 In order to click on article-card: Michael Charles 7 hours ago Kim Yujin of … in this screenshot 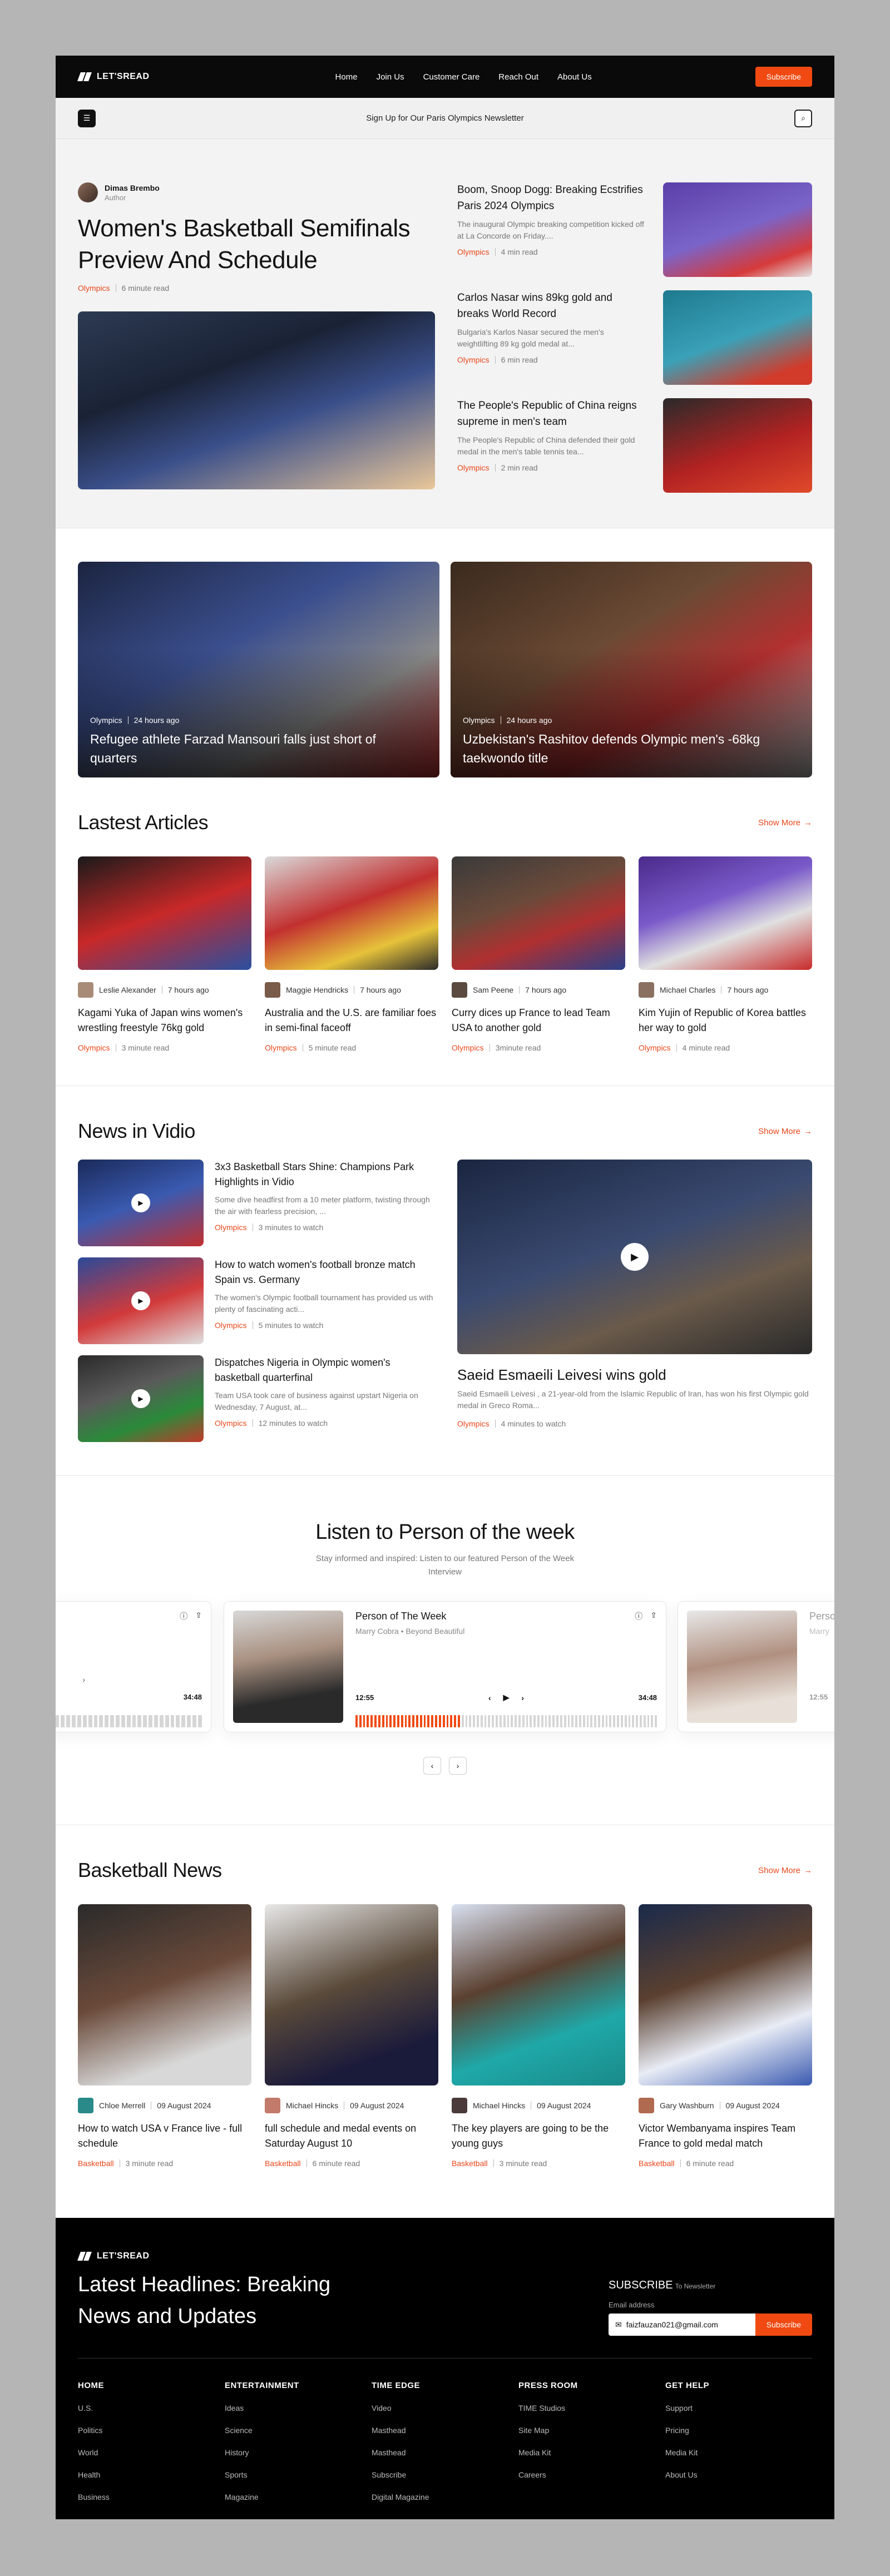, I will do `click(725, 954)`.